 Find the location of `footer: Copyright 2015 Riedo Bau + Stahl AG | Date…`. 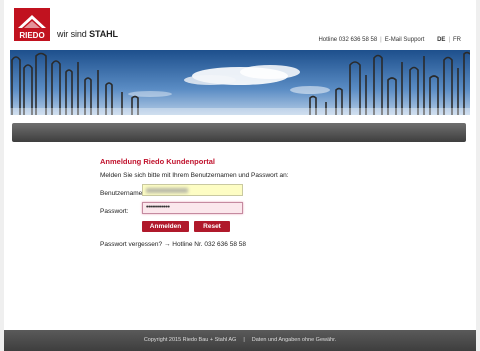

footer: Copyright 2015 Riedo Bau + Stahl AG | Date… is located at coordinates (240, 340).